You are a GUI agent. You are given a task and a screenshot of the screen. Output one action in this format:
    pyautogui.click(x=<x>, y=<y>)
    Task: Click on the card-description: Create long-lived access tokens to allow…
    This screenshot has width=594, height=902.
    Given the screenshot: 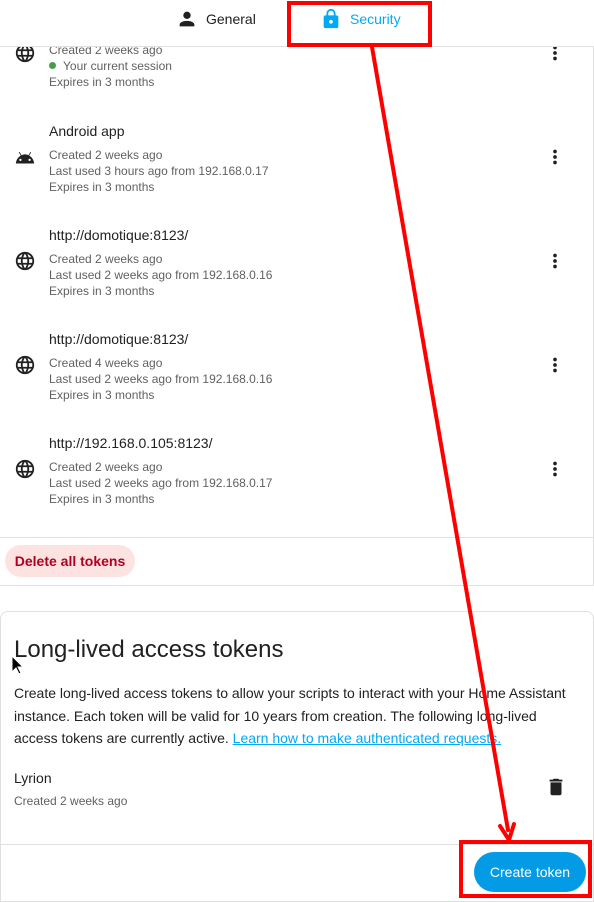 What is the action you would take?
    pyautogui.click(x=290, y=715)
    